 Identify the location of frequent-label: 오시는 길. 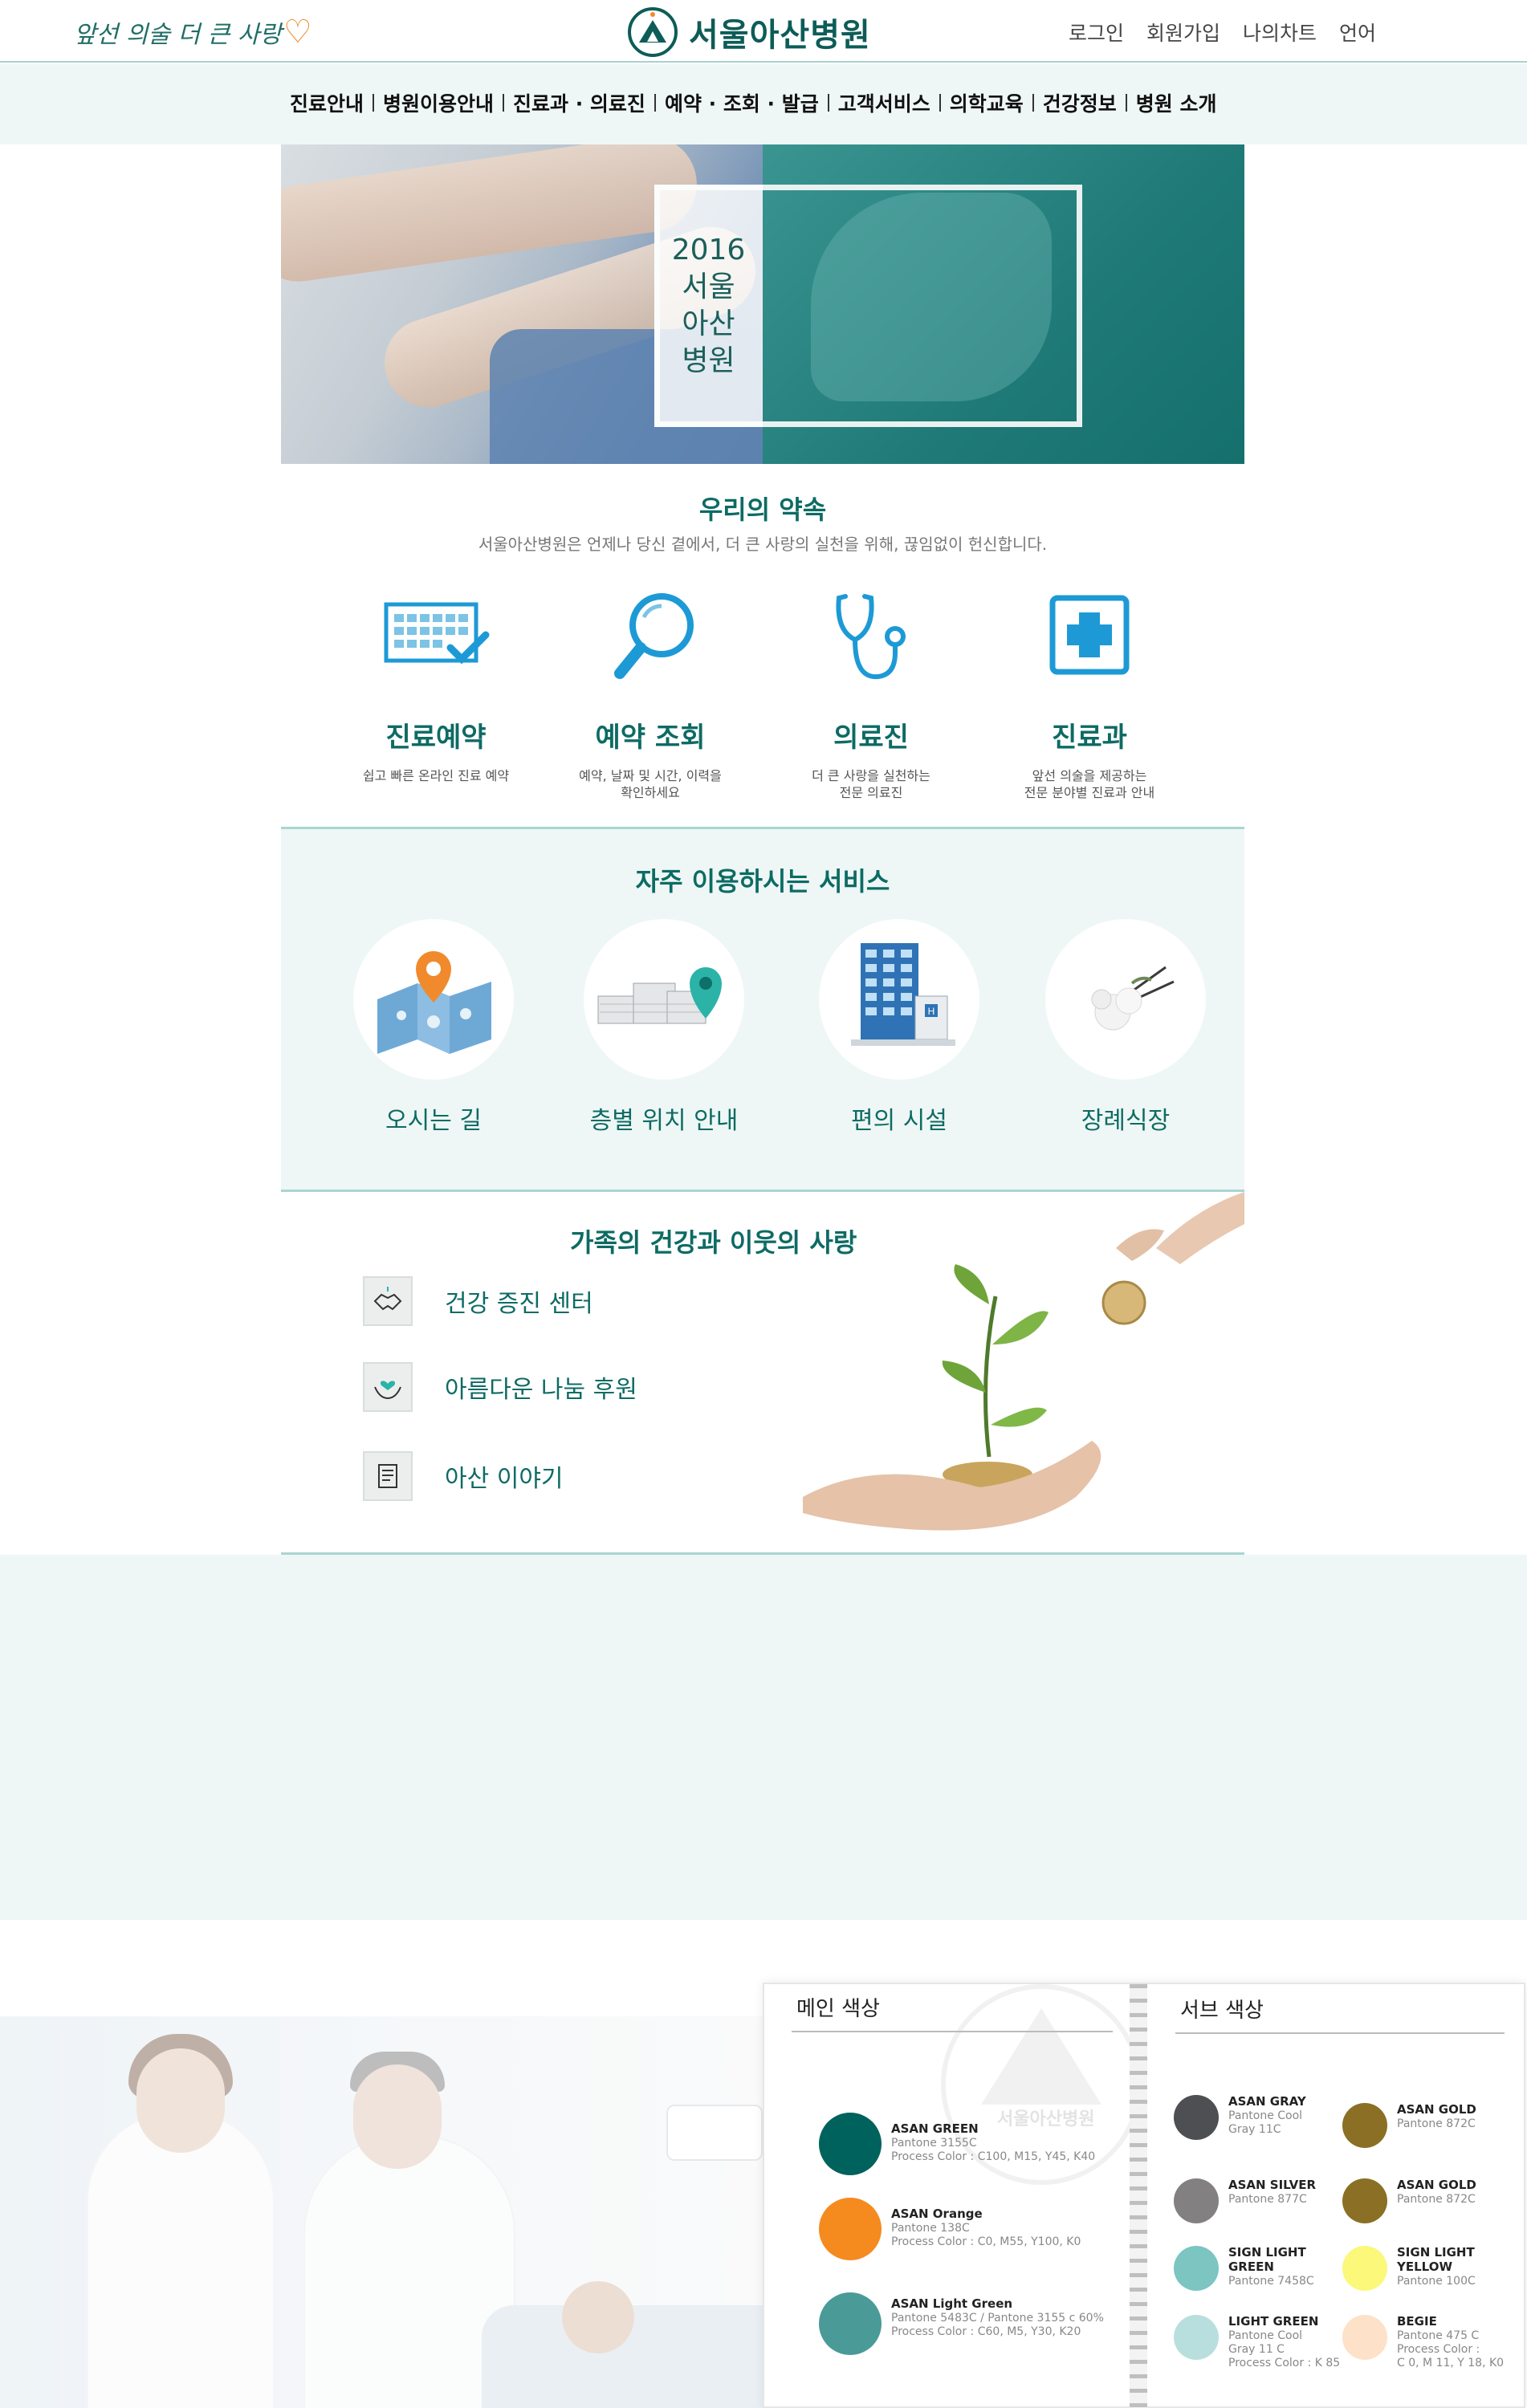
(434, 1121).